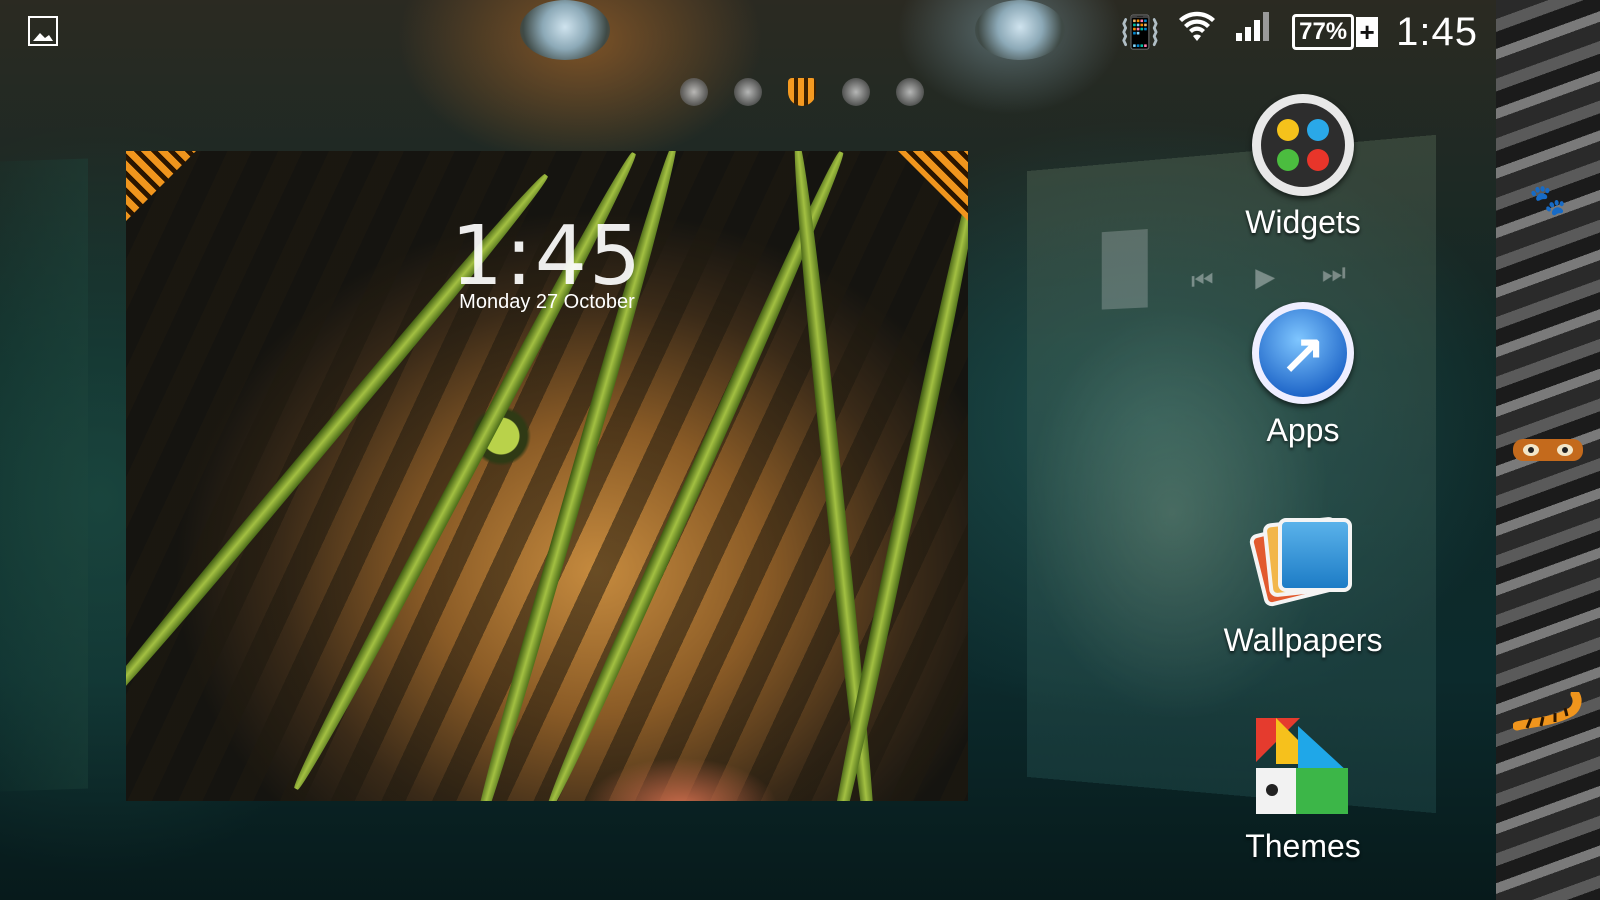  What do you see at coordinates (44, 475) in the screenshot?
I see `home-panel-previous` at bounding box center [44, 475].